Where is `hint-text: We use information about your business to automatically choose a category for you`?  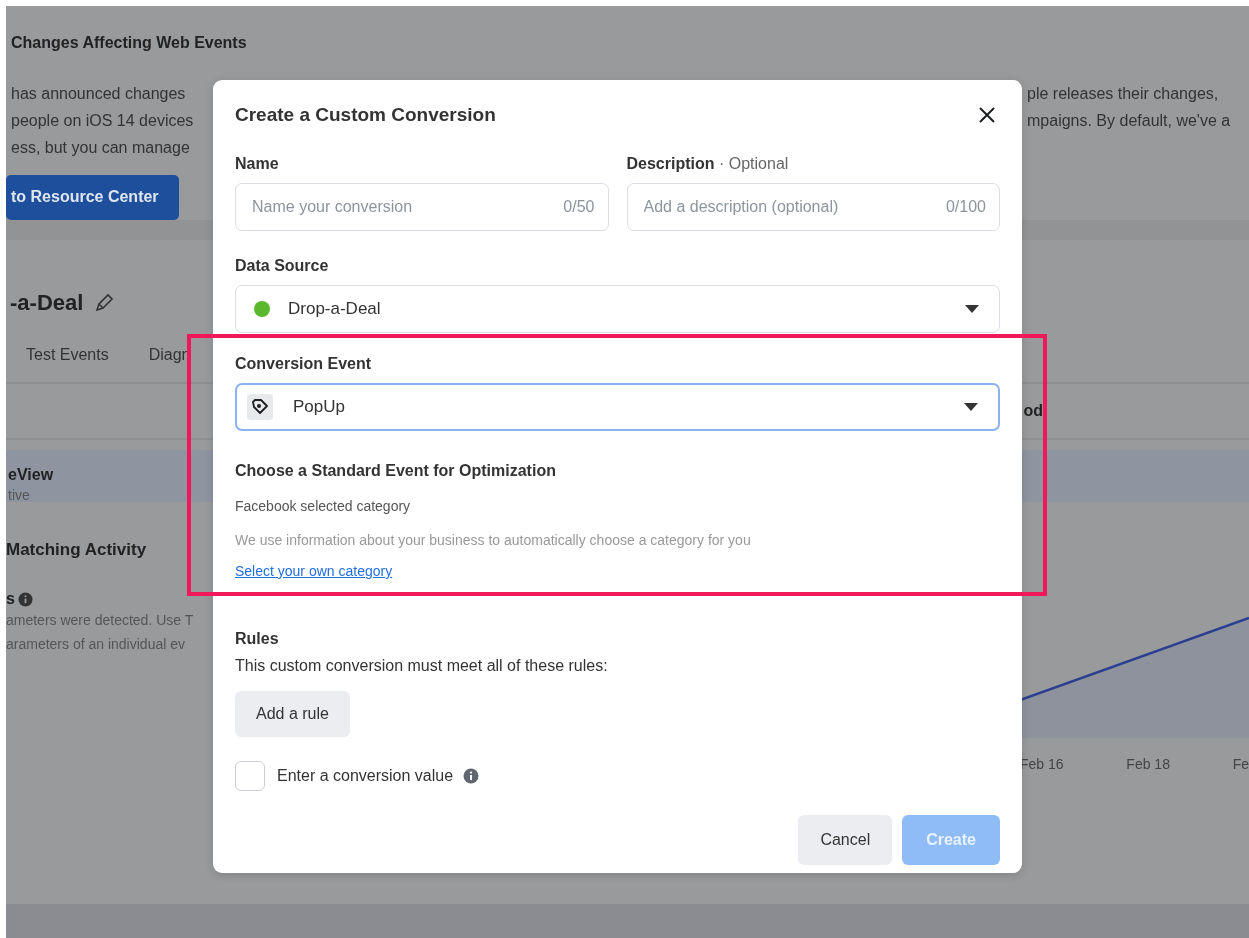
hint-text: We use information about your business to automatically choose a category for you is located at coordinates (493, 540).